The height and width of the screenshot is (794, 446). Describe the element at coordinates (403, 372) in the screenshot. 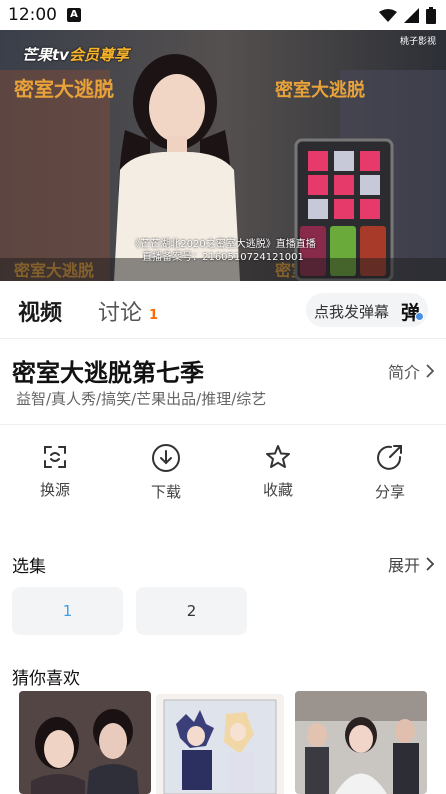

I see `intro-label: 简介` at that location.